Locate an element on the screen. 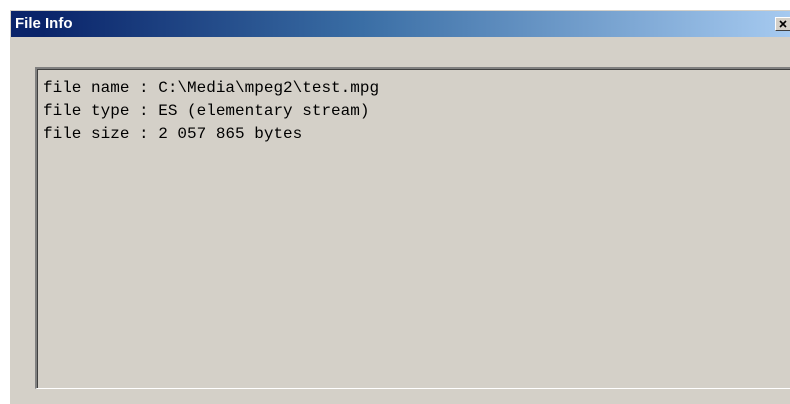 This screenshot has width=790, height=404. close-button is located at coordinates (782, 24).